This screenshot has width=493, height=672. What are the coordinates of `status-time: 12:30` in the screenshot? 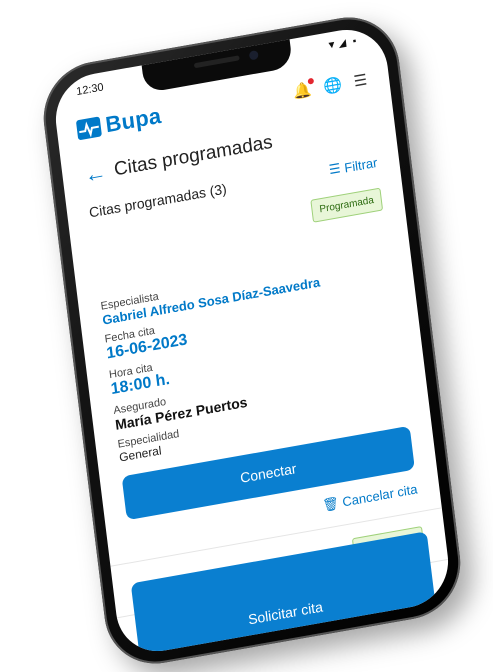 It's located at (90, 90).